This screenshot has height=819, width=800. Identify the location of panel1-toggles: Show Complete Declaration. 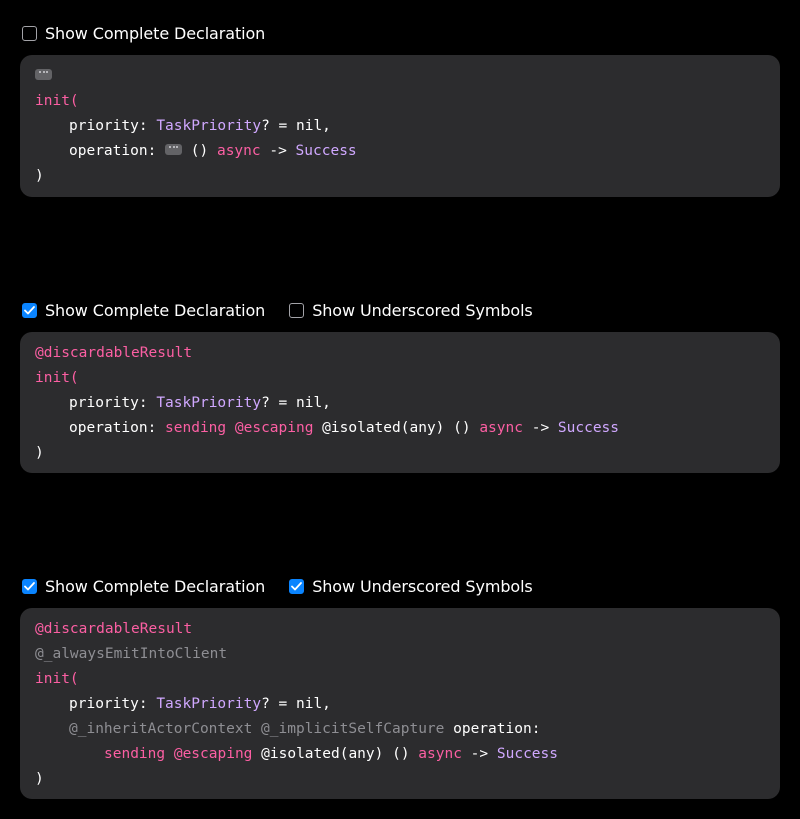
(155, 33).